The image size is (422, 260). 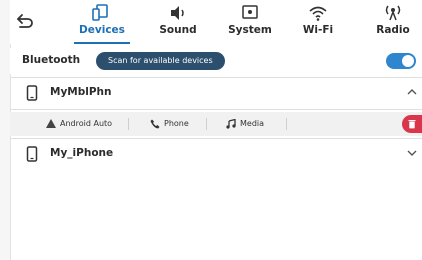 What do you see at coordinates (318, 13) in the screenshot?
I see `wifi-icon` at bounding box center [318, 13].